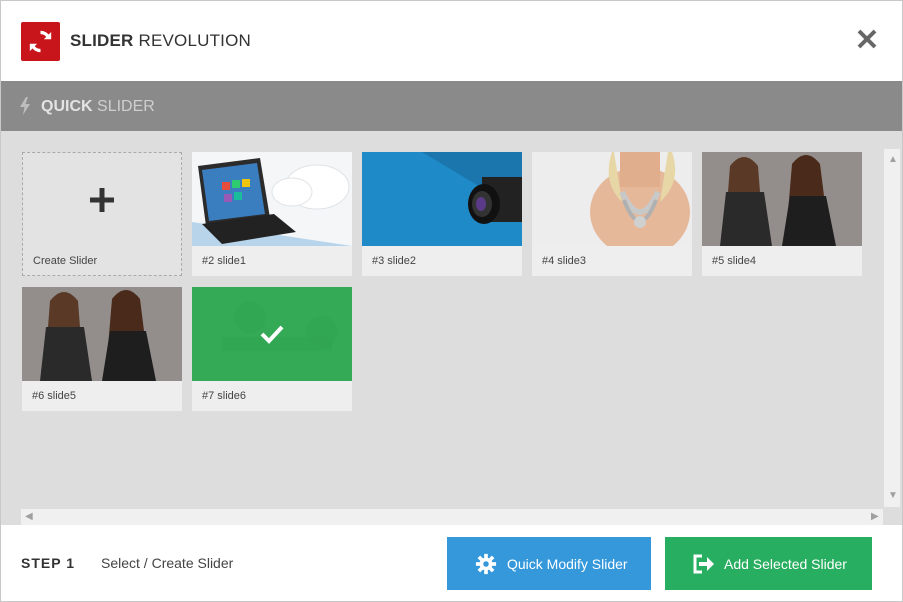 The height and width of the screenshot is (602, 903). I want to click on title-bold: SLIDER, so click(102, 40).